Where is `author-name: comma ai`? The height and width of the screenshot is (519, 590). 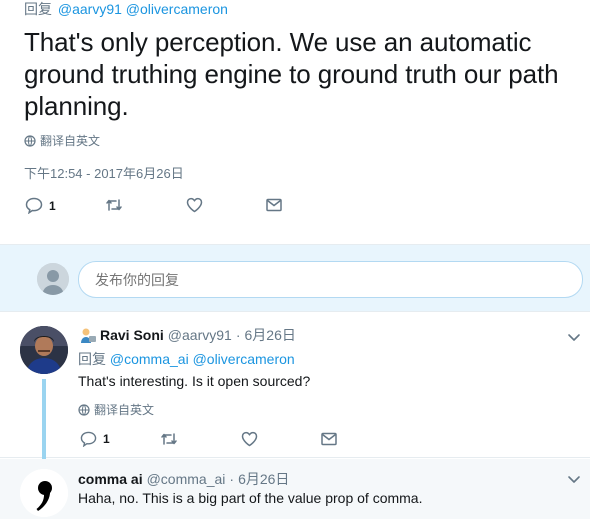 author-name: comma ai is located at coordinates (110, 479).